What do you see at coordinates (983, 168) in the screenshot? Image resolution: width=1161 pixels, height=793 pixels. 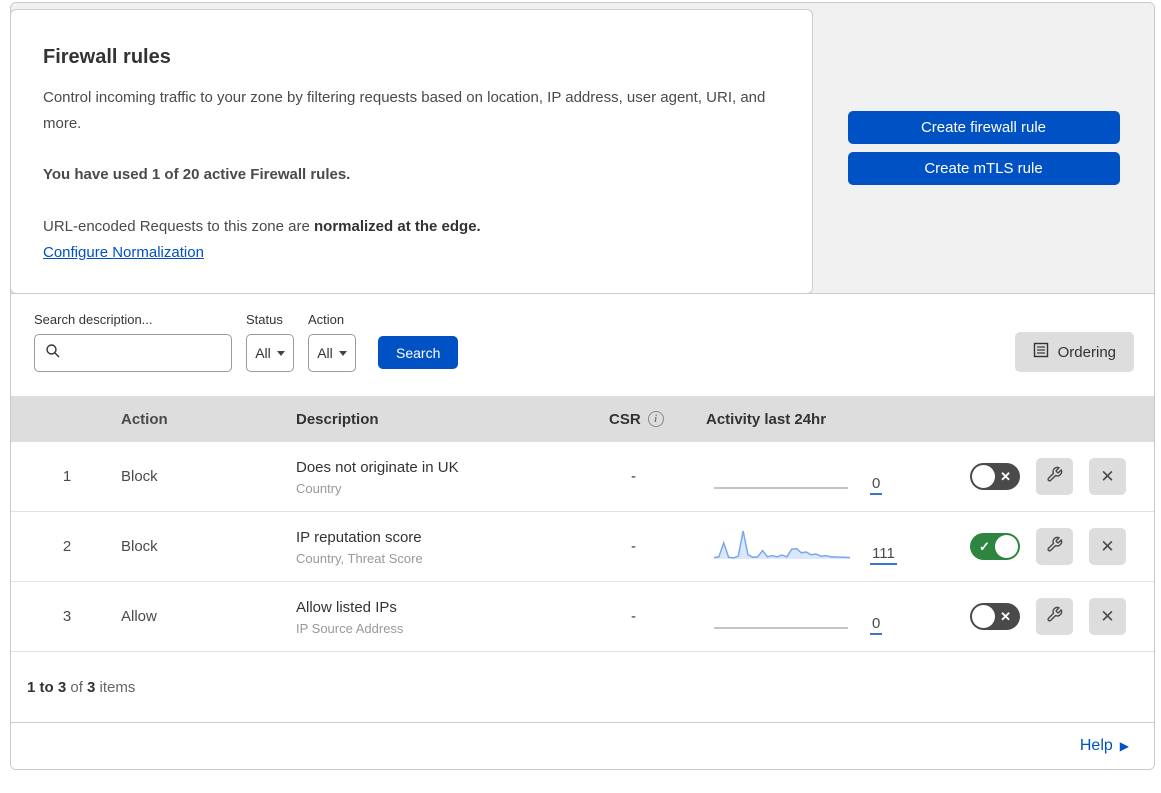 I see `create-mtls-rule-button: Create mTLS rule` at bounding box center [983, 168].